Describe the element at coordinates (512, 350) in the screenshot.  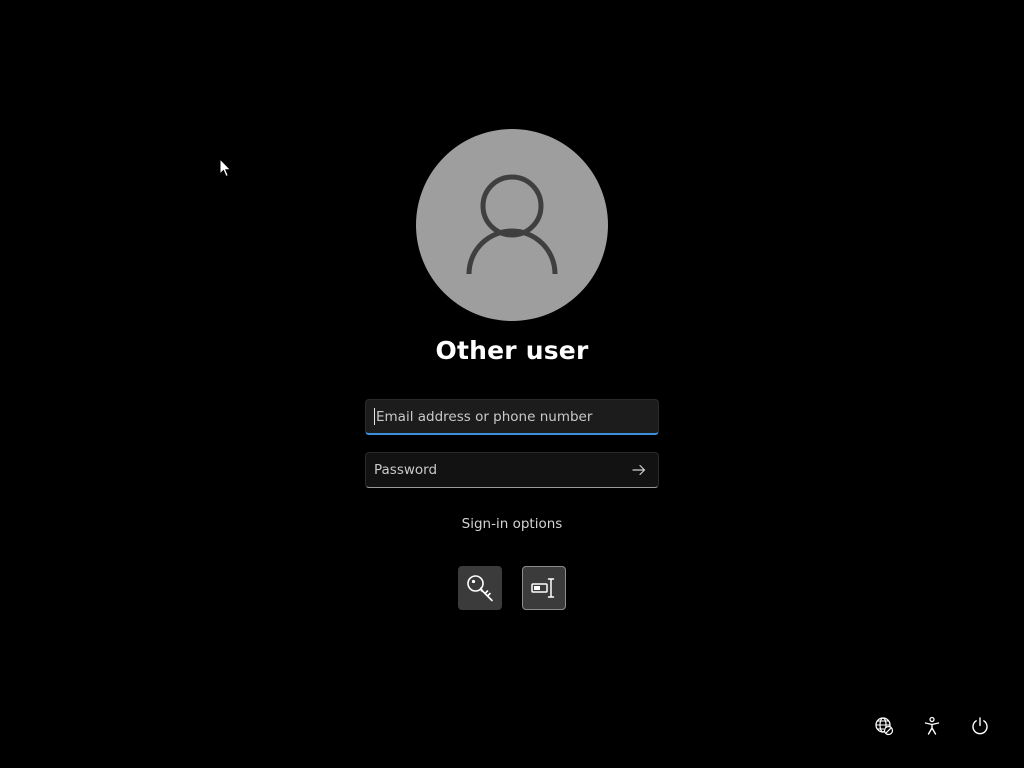
I see `user-name: Other user` at that location.